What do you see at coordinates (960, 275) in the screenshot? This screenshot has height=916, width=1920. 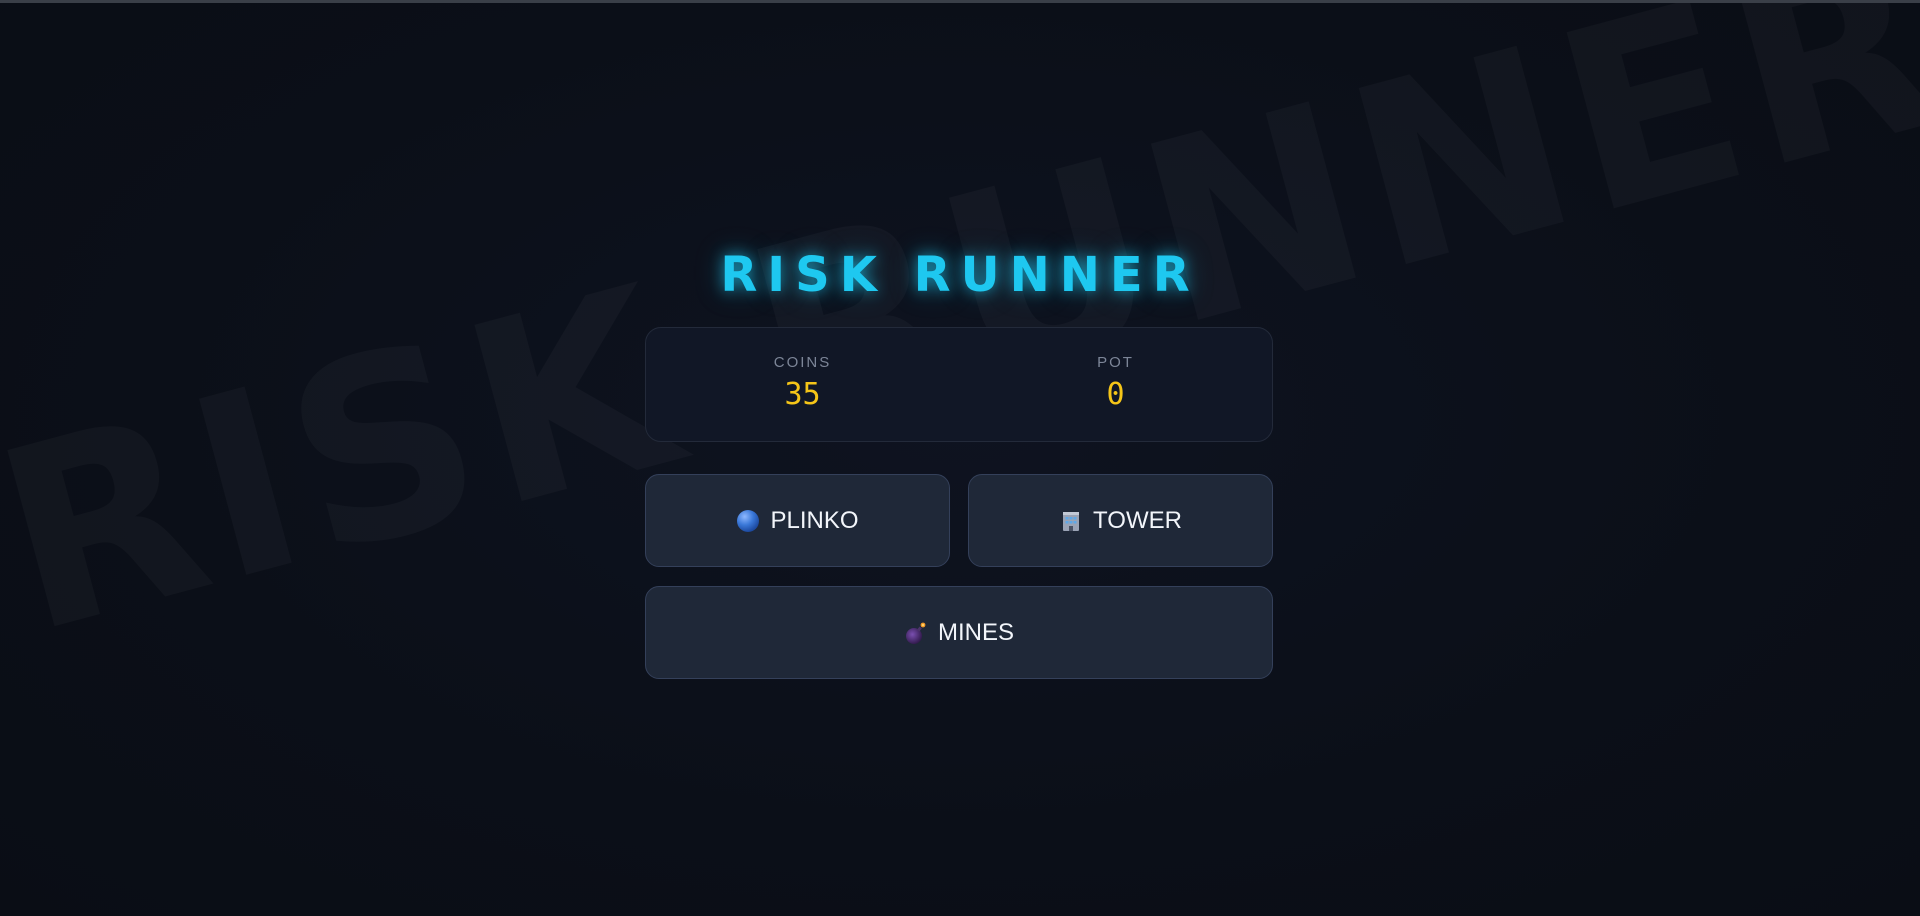 I see `game-title: RISK RUNNER` at bounding box center [960, 275].